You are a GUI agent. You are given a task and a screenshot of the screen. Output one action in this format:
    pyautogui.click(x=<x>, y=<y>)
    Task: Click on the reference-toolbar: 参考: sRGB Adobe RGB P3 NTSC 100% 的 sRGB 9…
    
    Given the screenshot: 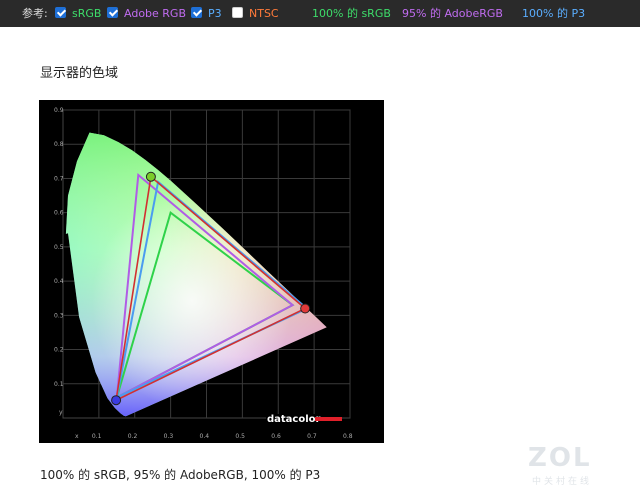 What is the action you would take?
    pyautogui.click(x=320, y=13)
    